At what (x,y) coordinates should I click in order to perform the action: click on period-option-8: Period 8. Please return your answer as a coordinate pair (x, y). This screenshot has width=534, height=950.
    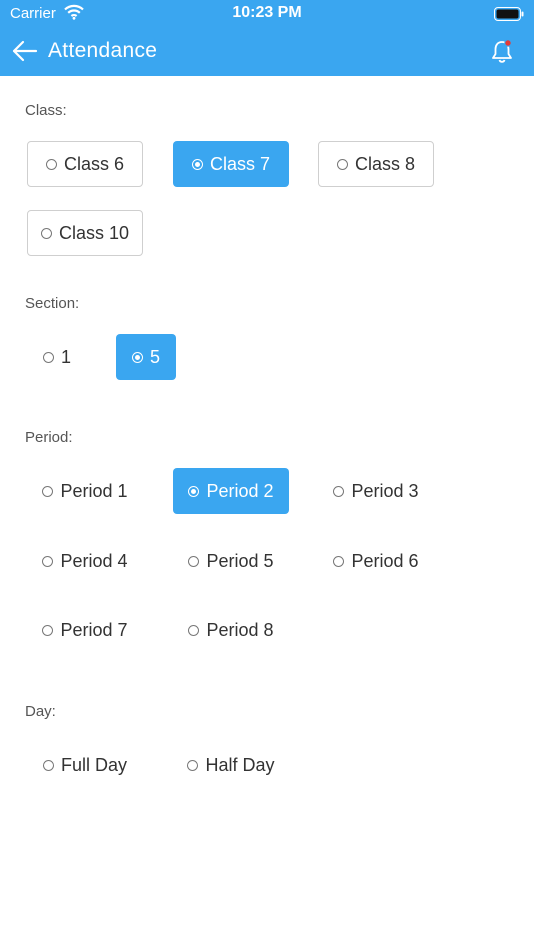
    Looking at the image, I should click on (231, 630).